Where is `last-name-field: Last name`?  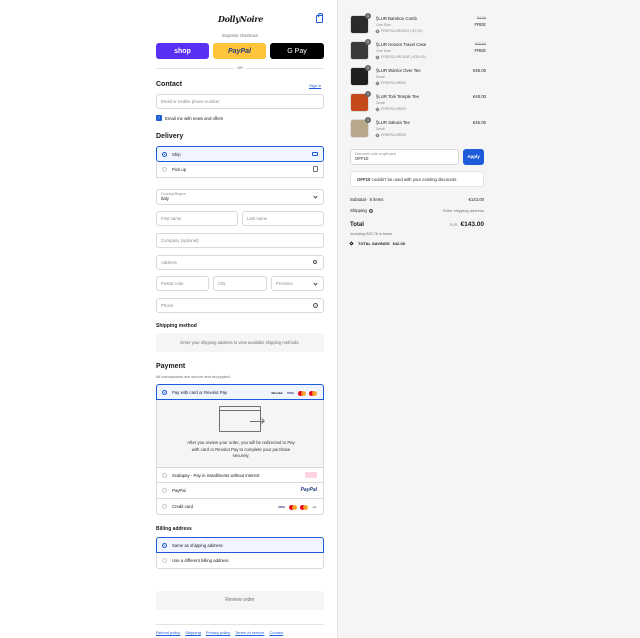
last-name-field: Last name is located at coordinates (283, 218).